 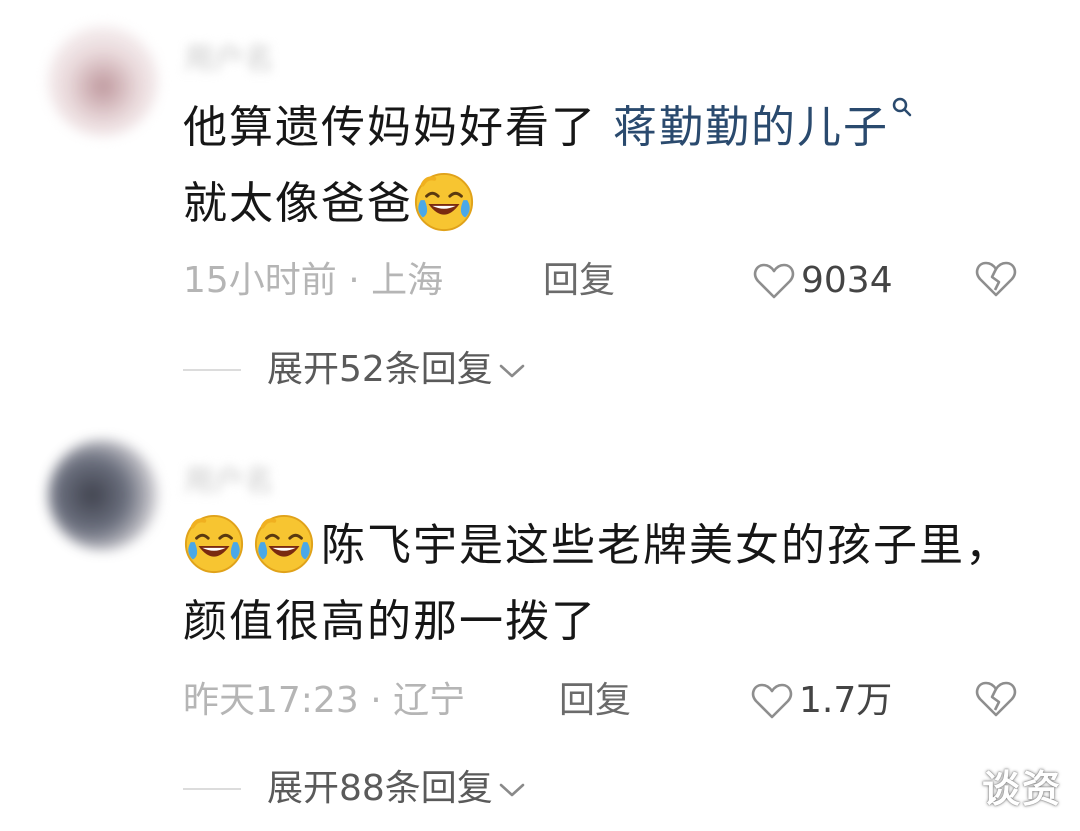 What do you see at coordinates (598, 584) in the screenshot?
I see `comment-text: 陈飞宇是这些老牌美女的孩子里，颜值很高的那一拨了` at bounding box center [598, 584].